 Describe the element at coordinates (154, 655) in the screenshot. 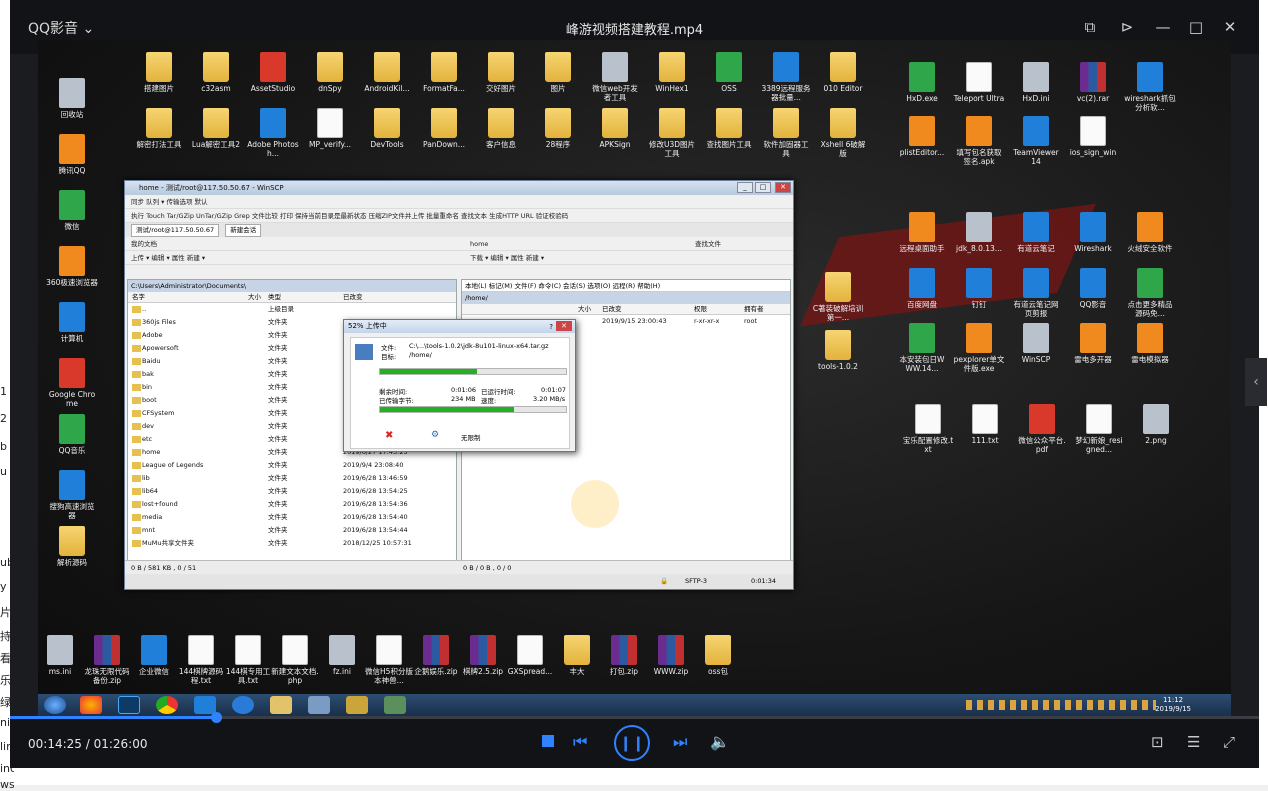

I see `desktop-icon: 企业微信` at that location.